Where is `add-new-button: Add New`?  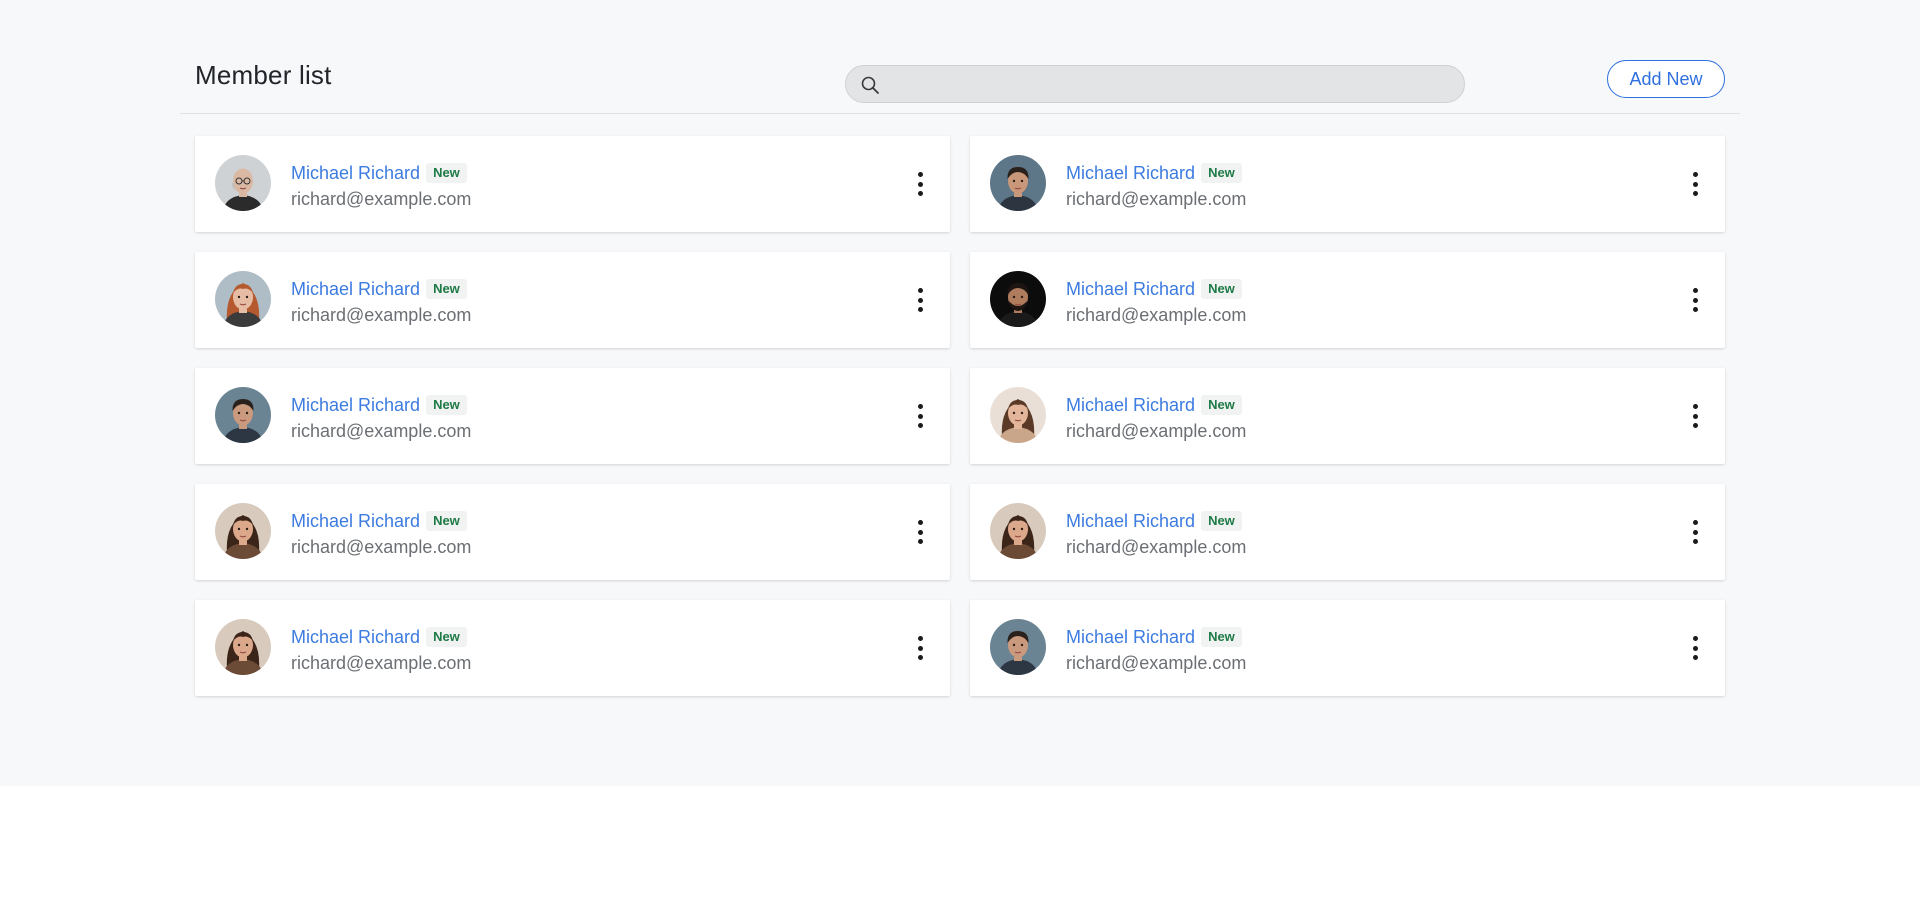 add-new-button: Add New is located at coordinates (1666, 79).